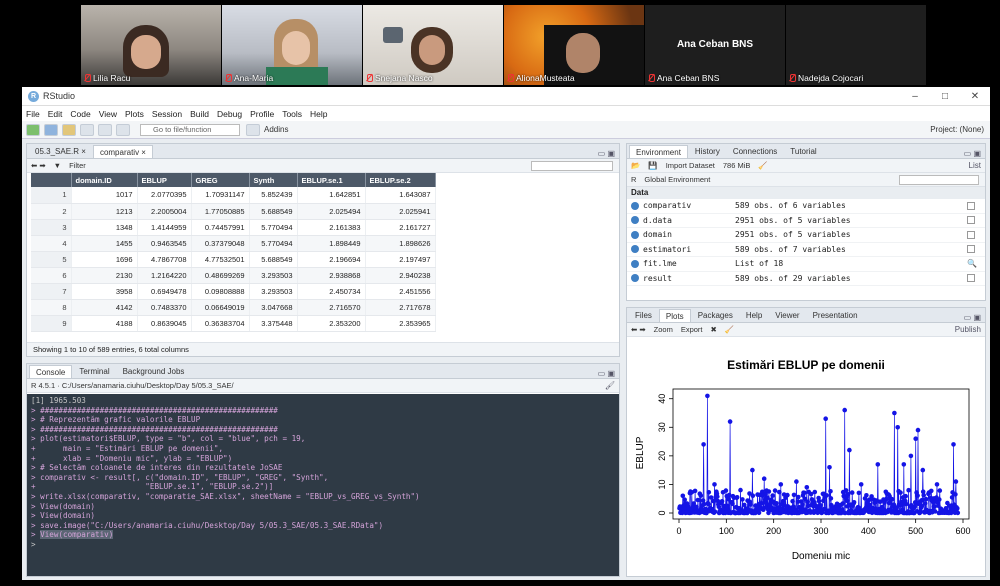 The width and height of the screenshot is (1000, 586). I want to click on tab-presentation: Presentation, so click(835, 315).